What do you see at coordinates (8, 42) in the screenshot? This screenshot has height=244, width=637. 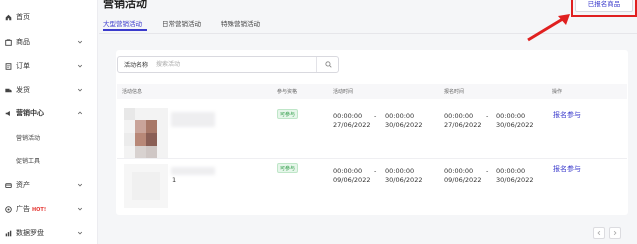 I see `goods-icon` at bounding box center [8, 42].